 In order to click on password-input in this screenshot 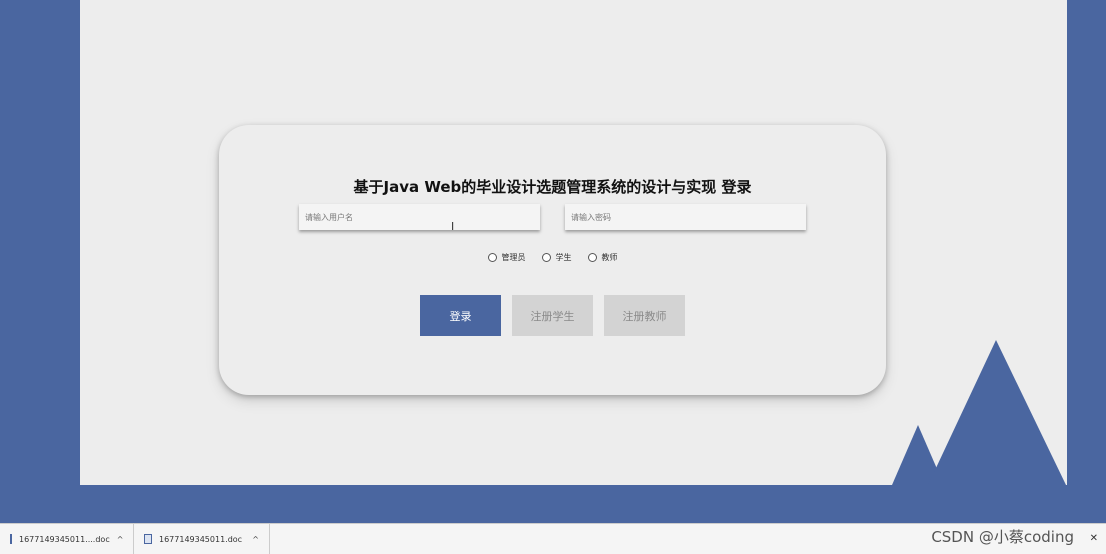, I will do `click(685, 217)`.